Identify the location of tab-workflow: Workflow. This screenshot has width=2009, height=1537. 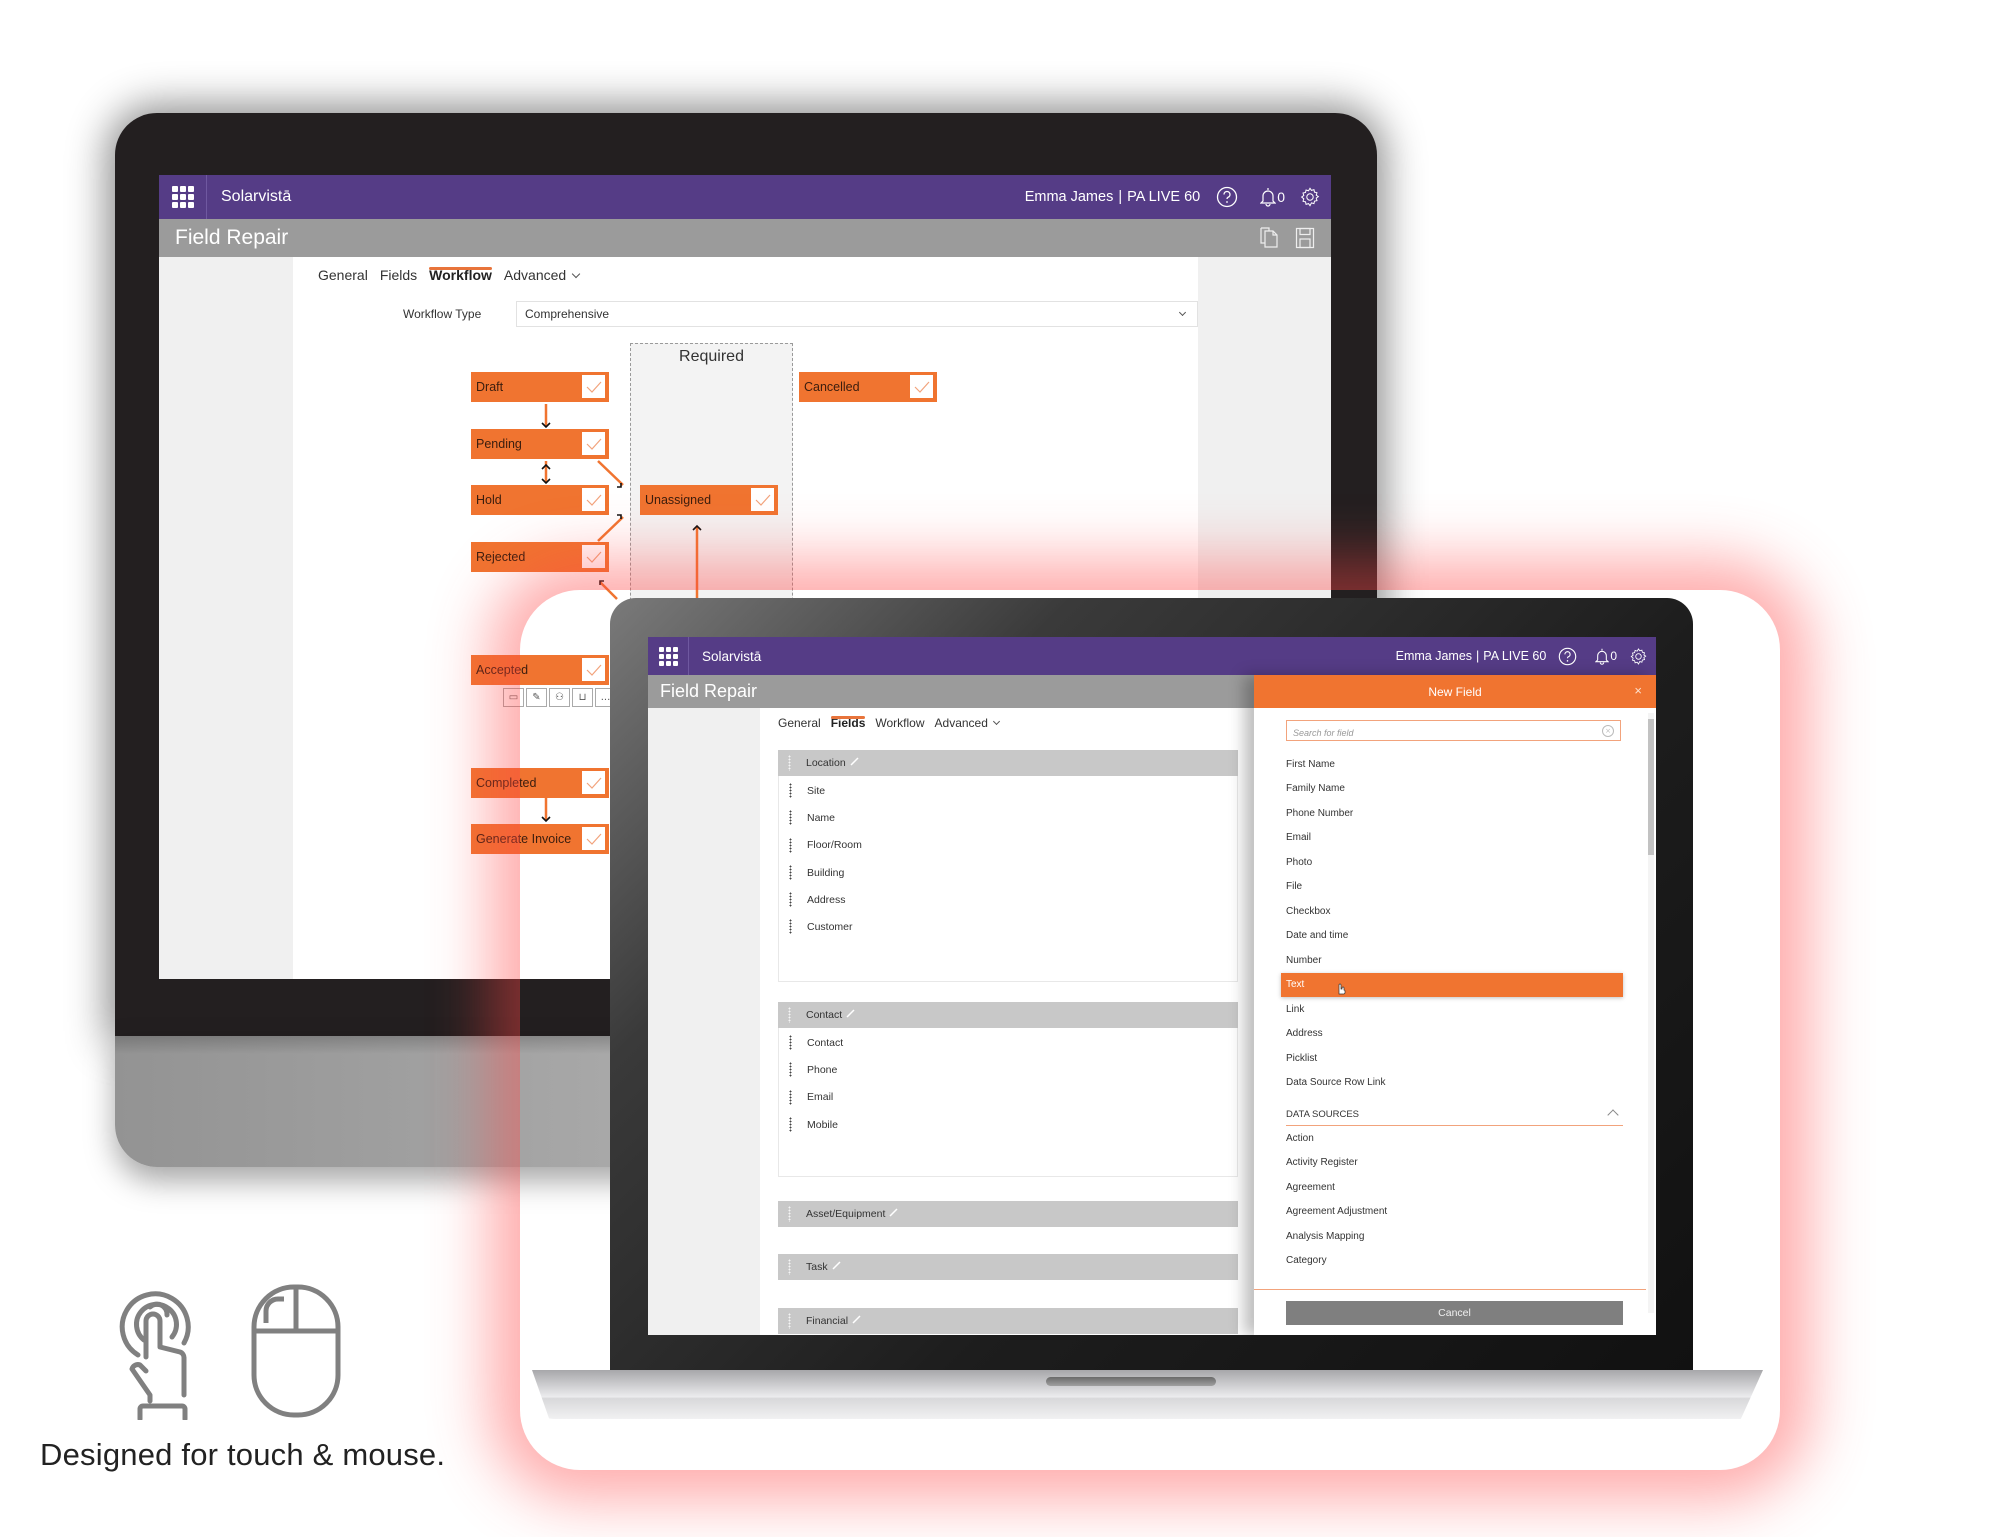
(899, 723).